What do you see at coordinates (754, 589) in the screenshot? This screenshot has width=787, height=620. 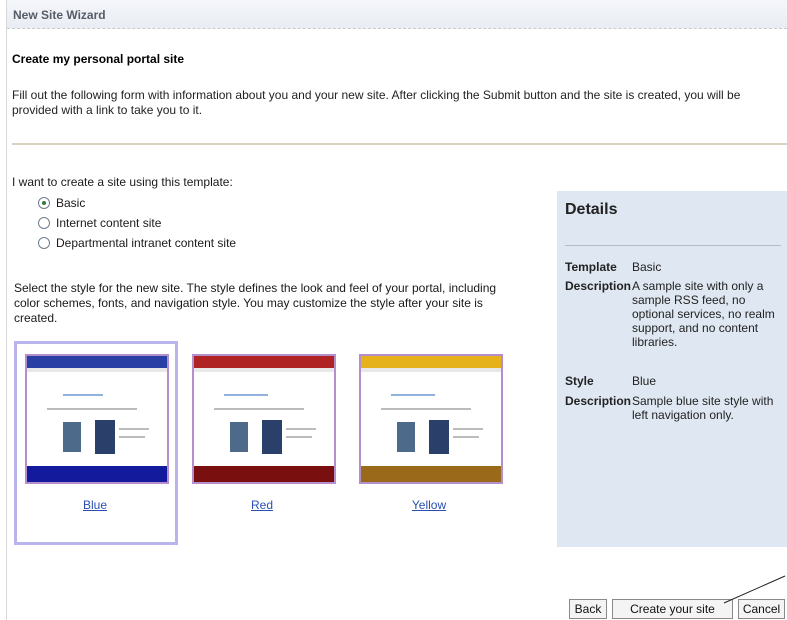 I see `callout-pointer-line` at bounding box center [754, 589].